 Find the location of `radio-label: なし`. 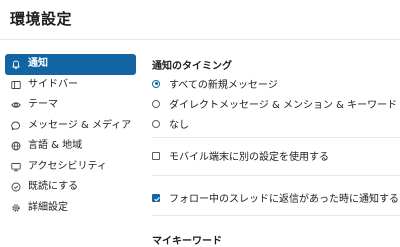

radio-label: なし is located at coordinates (179, 125).